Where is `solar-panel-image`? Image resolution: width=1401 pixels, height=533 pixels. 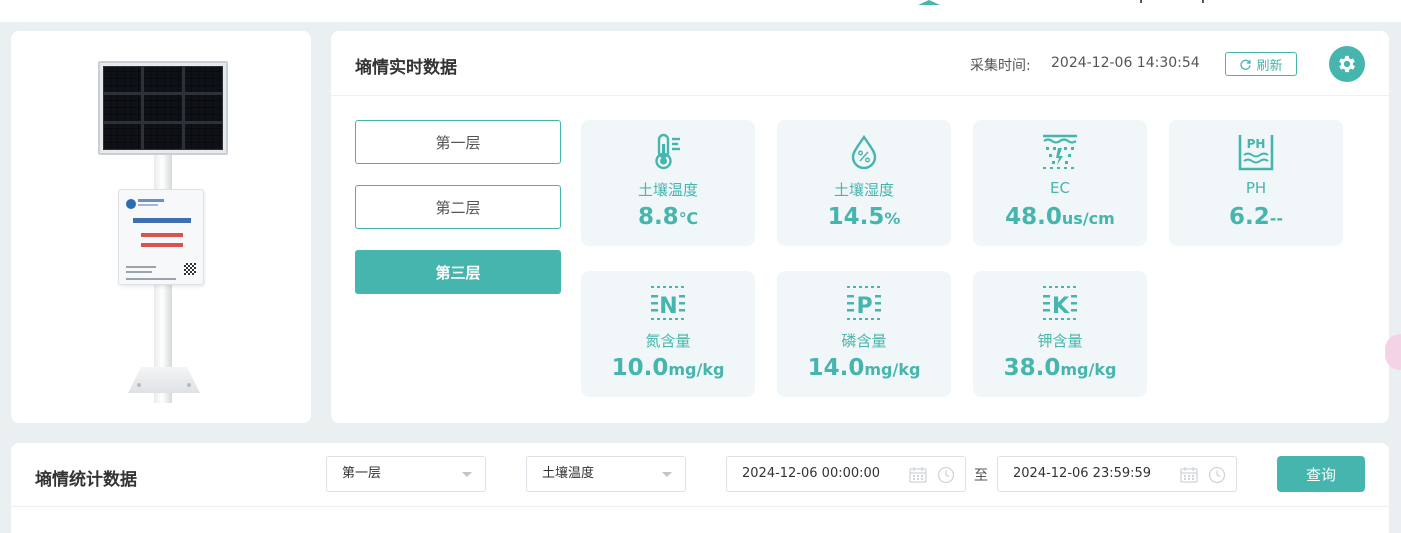
solar-panel-image is located at coordinates (163, 108).